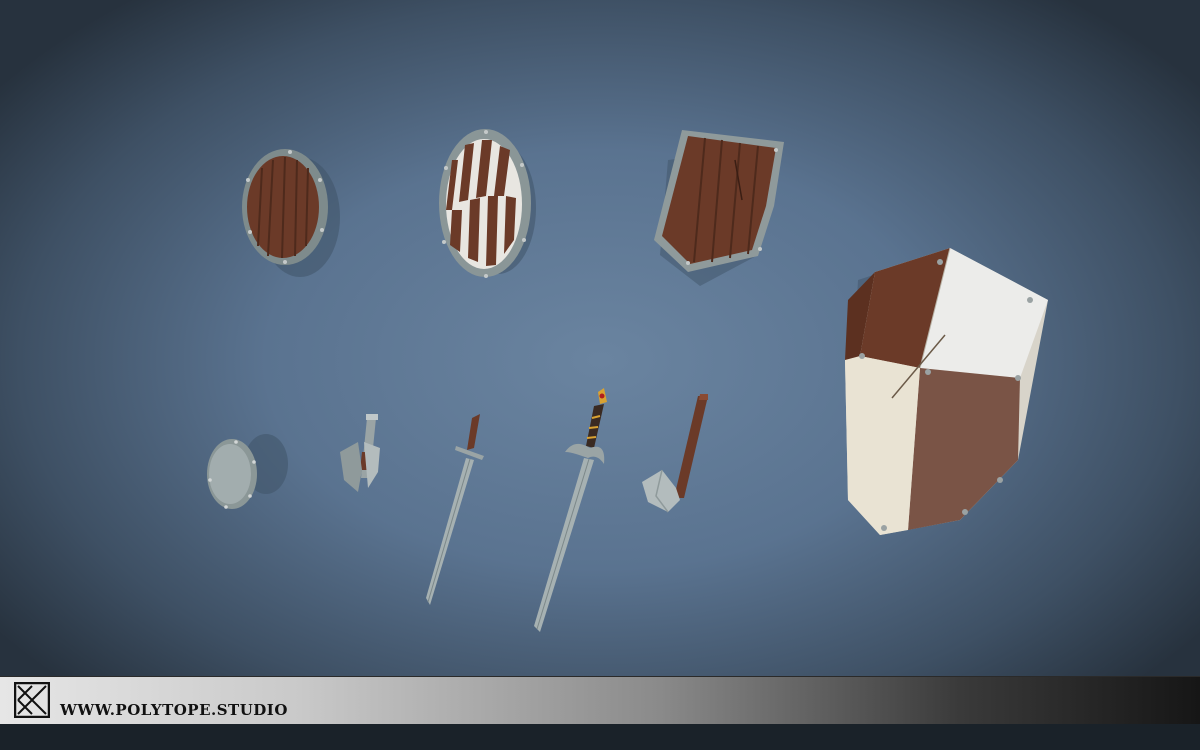 The width and height of the screenshot is (1200, 750). Describe the element at coordinates (174, 710) in the screenshot. I see `studio-url-text: WWW.POLYTOPE.STUDIO` at that location.